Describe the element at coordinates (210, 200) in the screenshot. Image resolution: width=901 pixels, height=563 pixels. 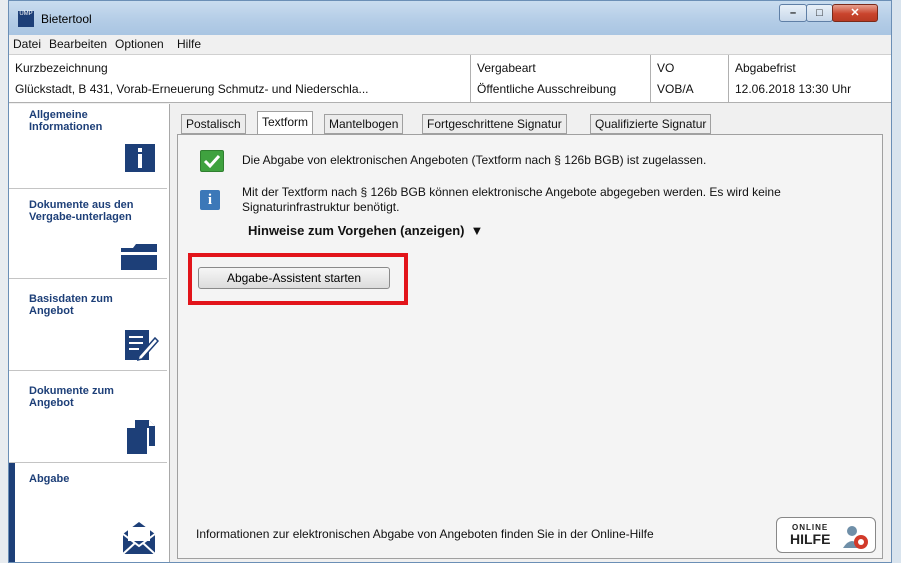
I see `info-icon: i` at that location.